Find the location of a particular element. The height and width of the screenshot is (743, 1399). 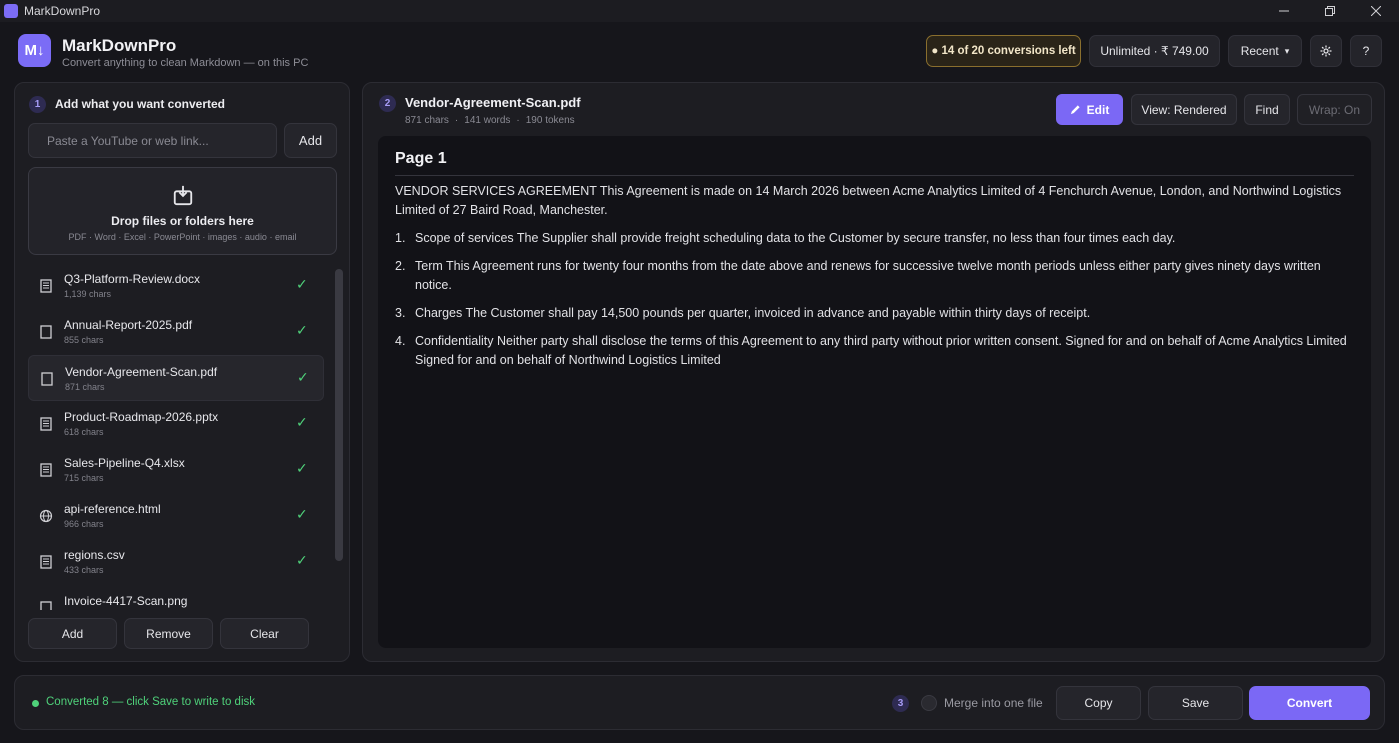

file-item: Q3-Platform-Review.docx 1,139 chars ✓ is located at coordinates (176, 286).